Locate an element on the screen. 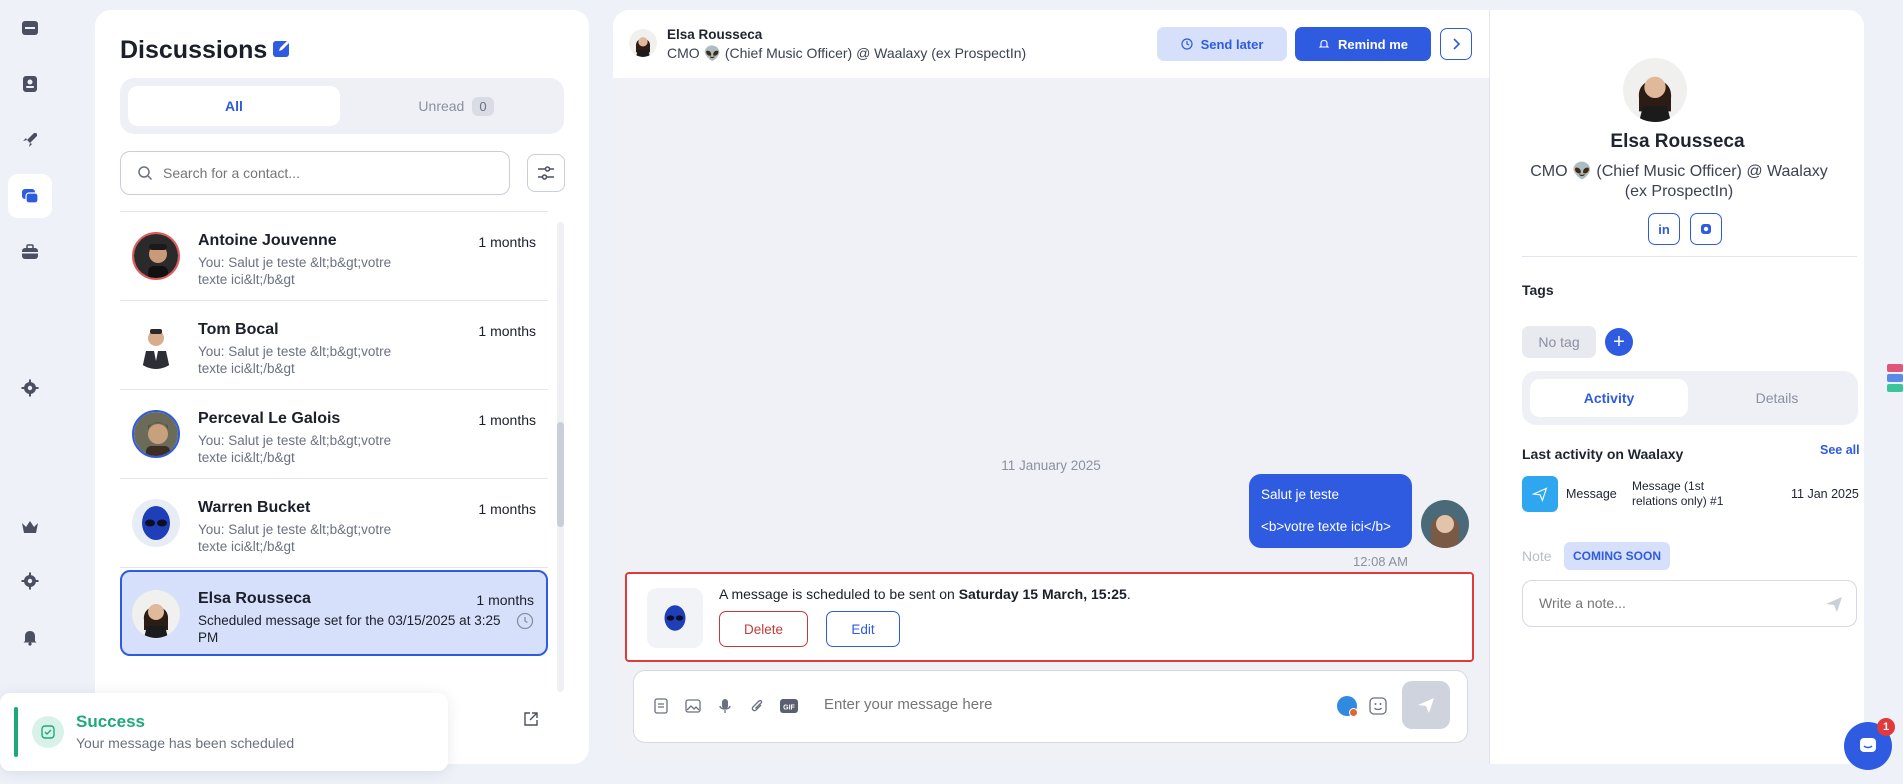 The width and height of the screenshot is (1903, 784). contacts-icon is located at coordinates (30, 84).